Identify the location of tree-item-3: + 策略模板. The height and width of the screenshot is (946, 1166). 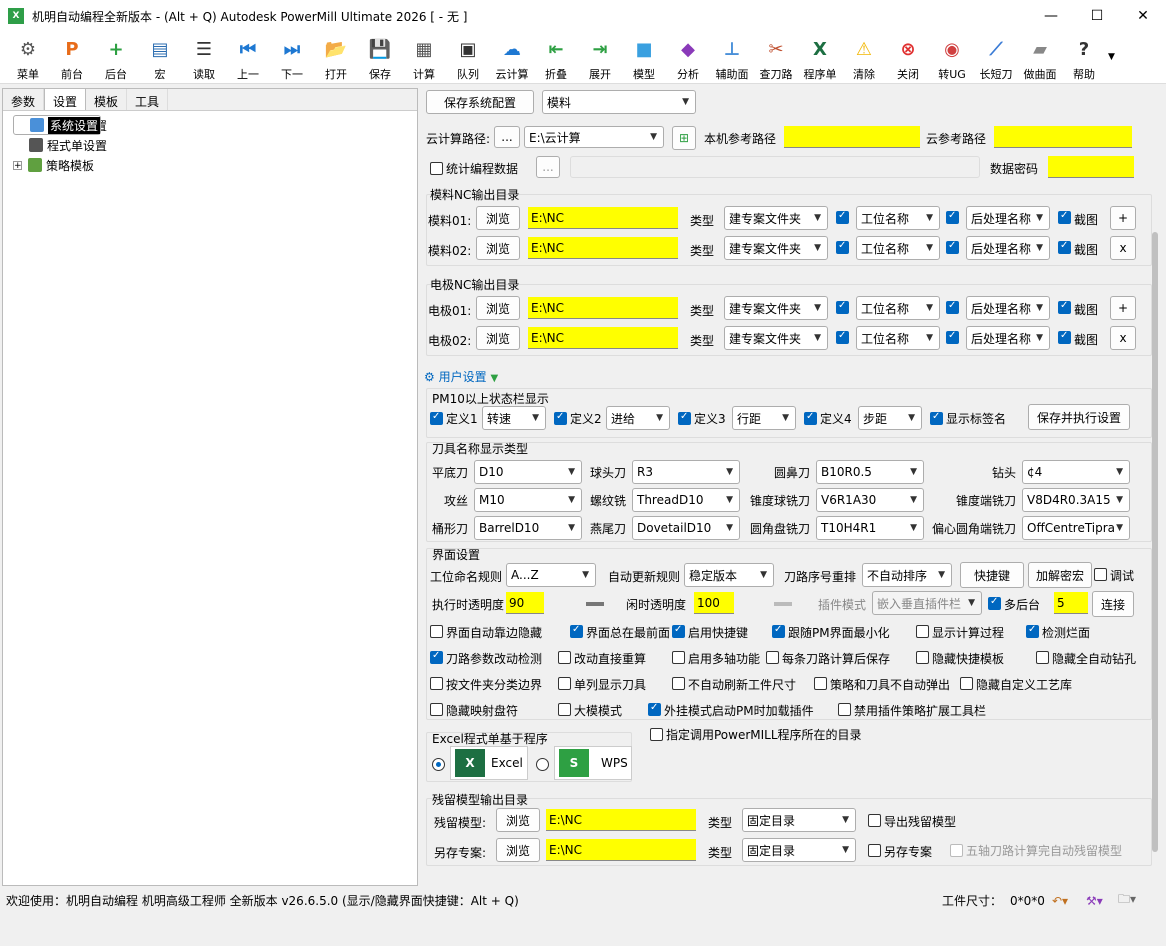
(210, 165).